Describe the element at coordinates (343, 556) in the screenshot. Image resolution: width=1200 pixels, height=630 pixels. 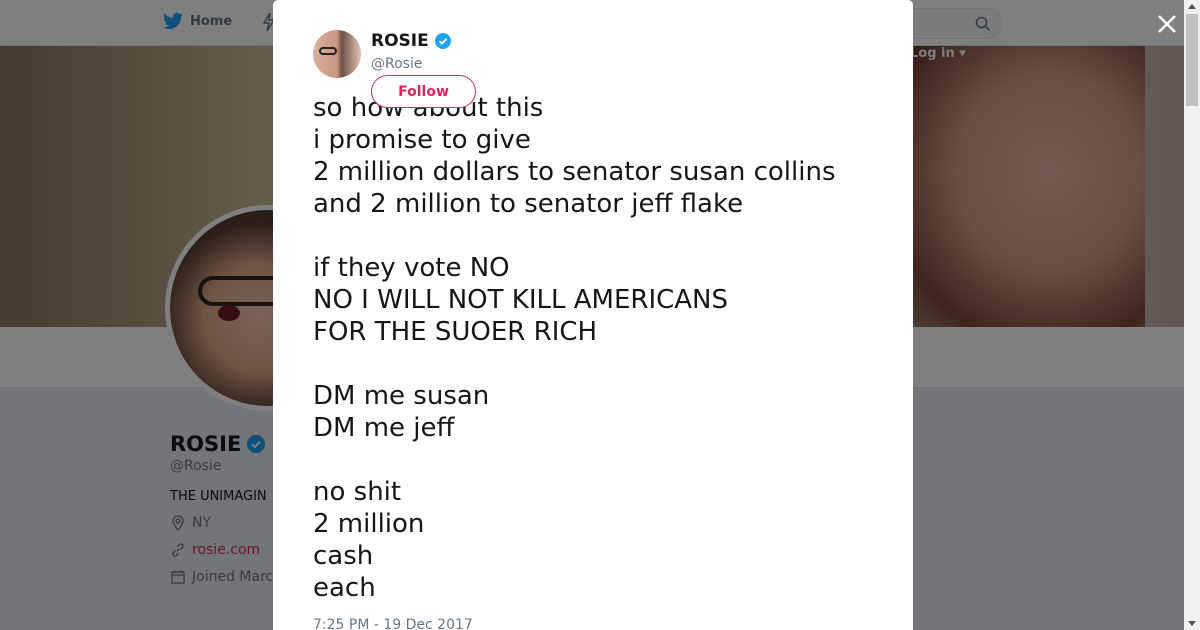
I see `tweet-line: cash` at that location.